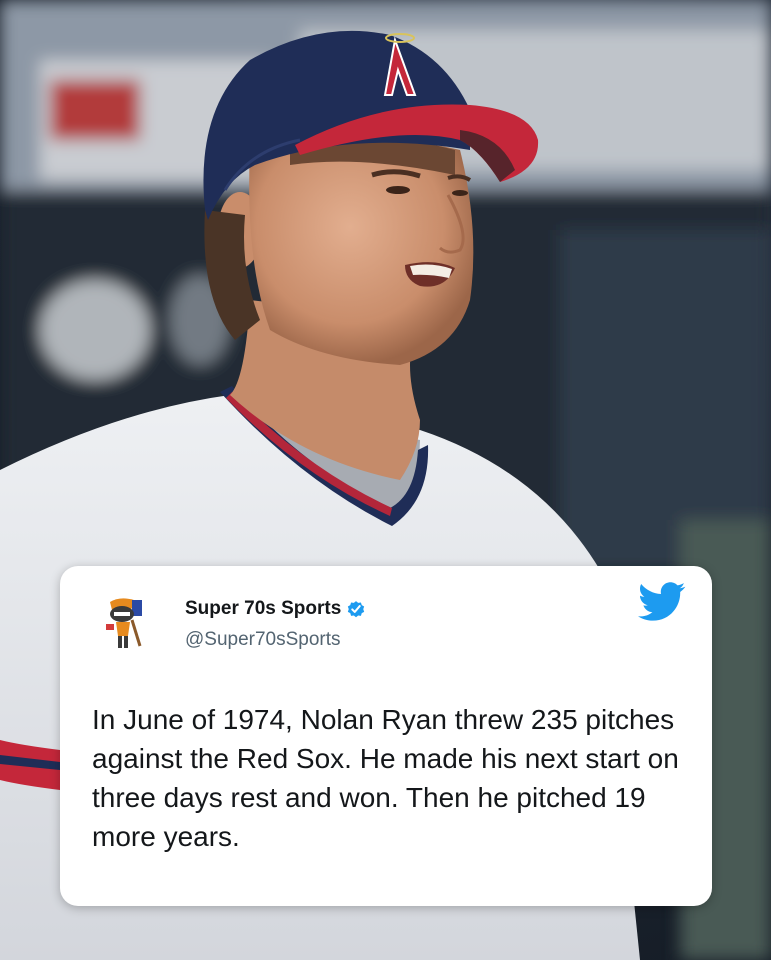 This screenshot has width=771, height=960. I want to click on display-name-text: Super 70s Sports, so click(263, 608).